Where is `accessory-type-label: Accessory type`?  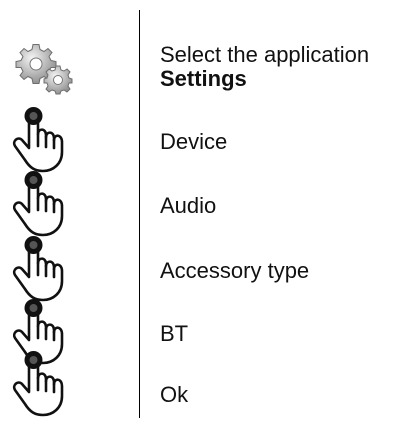 accessory-type-label: Accessory type is located at coordinates (235, 270).